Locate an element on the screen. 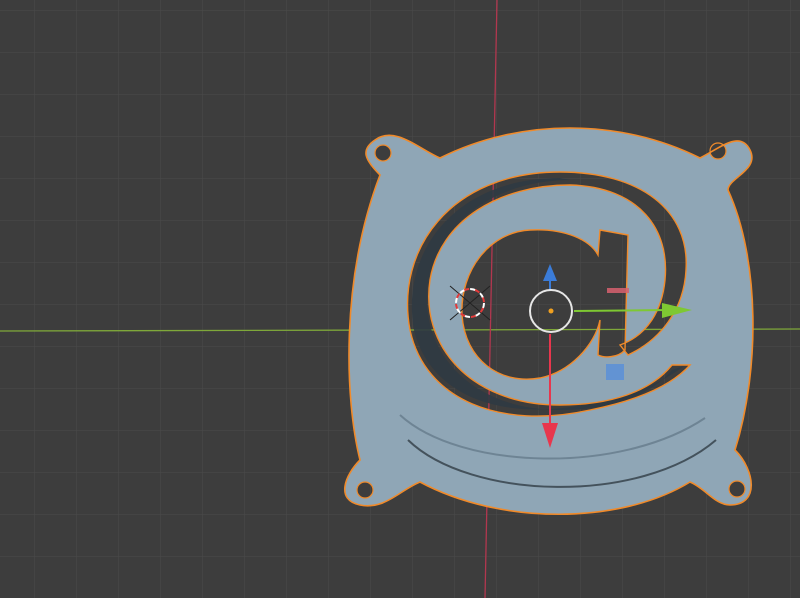  gizmo-x-axis is located at coordinates (621, 310).